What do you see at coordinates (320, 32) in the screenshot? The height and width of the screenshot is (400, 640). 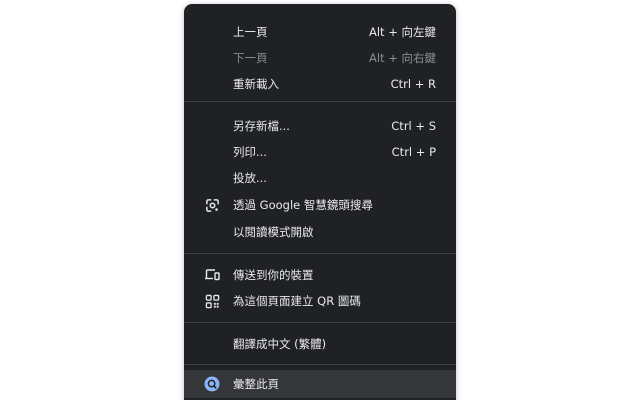 I see `menu-item-back: 上一頁 Alt + 向左鍵` at bounding box center [320, 32].